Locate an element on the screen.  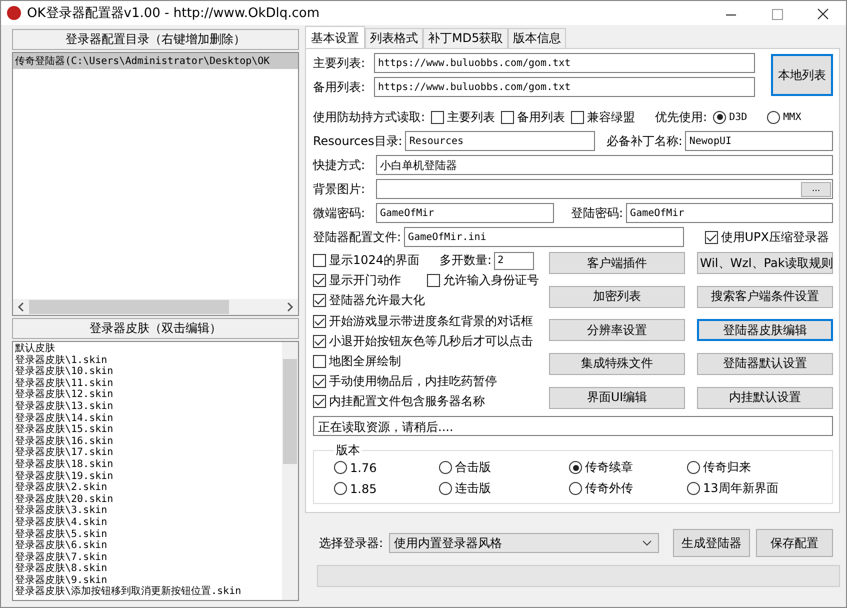
launcher-dropdown: 使用内置登录器风格 is located at coordinates (524, 543).